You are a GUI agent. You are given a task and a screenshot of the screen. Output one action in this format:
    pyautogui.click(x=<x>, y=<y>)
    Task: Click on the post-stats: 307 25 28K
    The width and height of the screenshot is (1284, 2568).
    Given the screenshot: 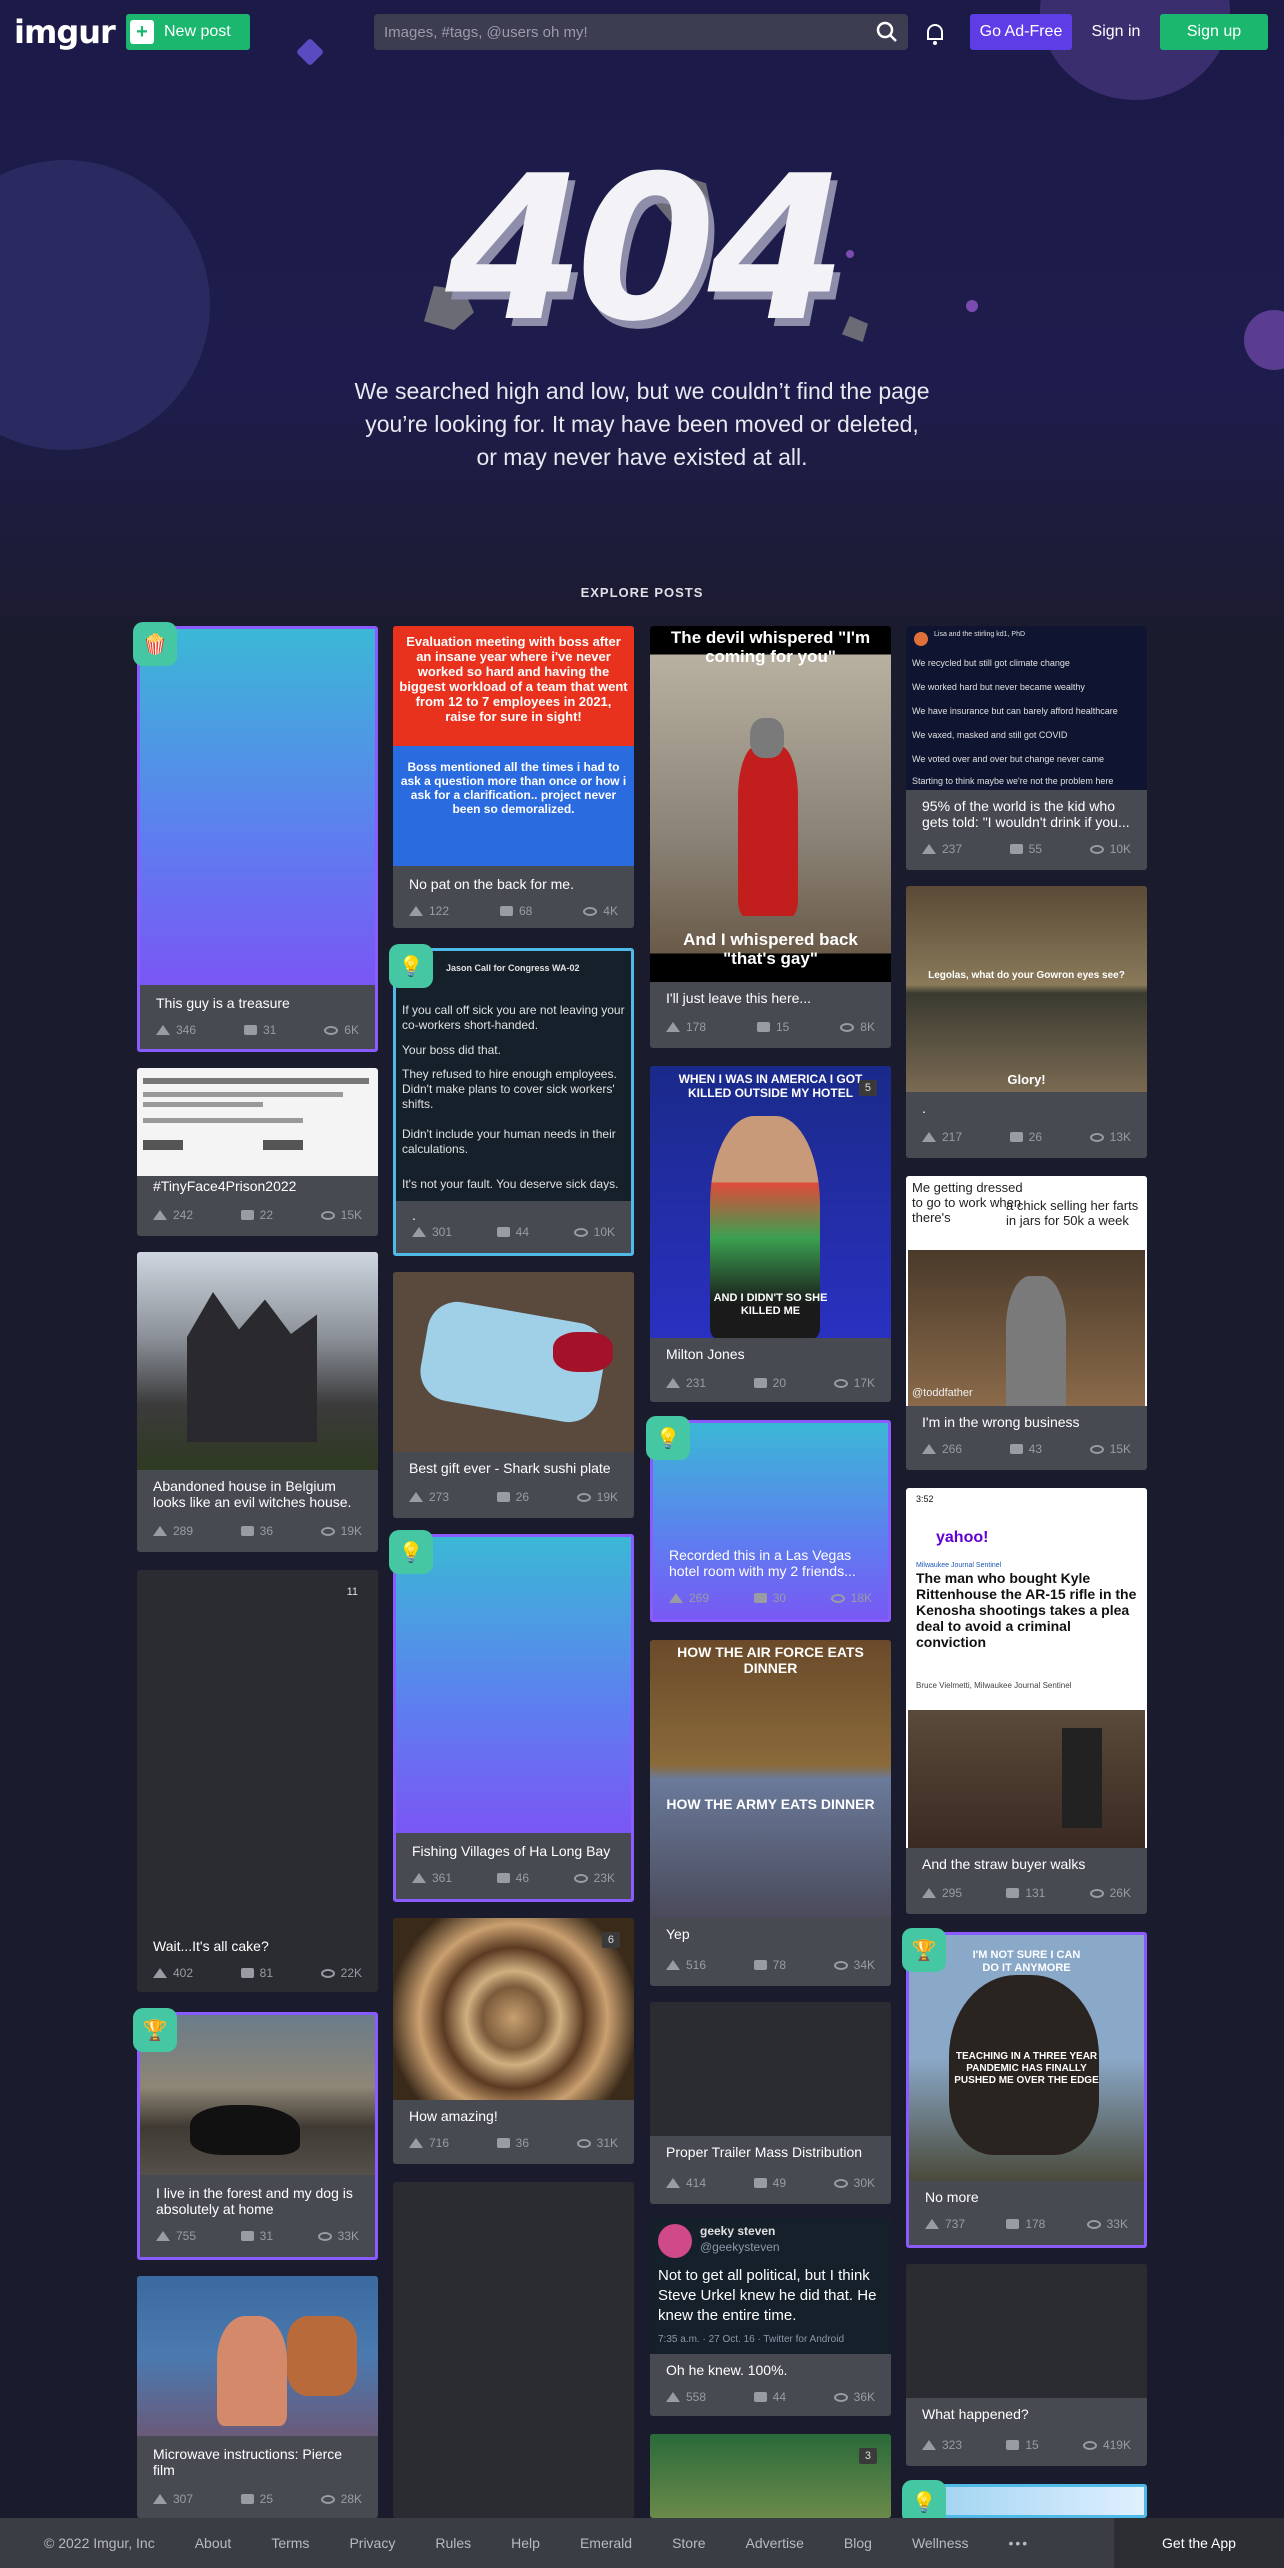 What is the action you would take?
    pyautogui.click(x=257, y=2499)
    